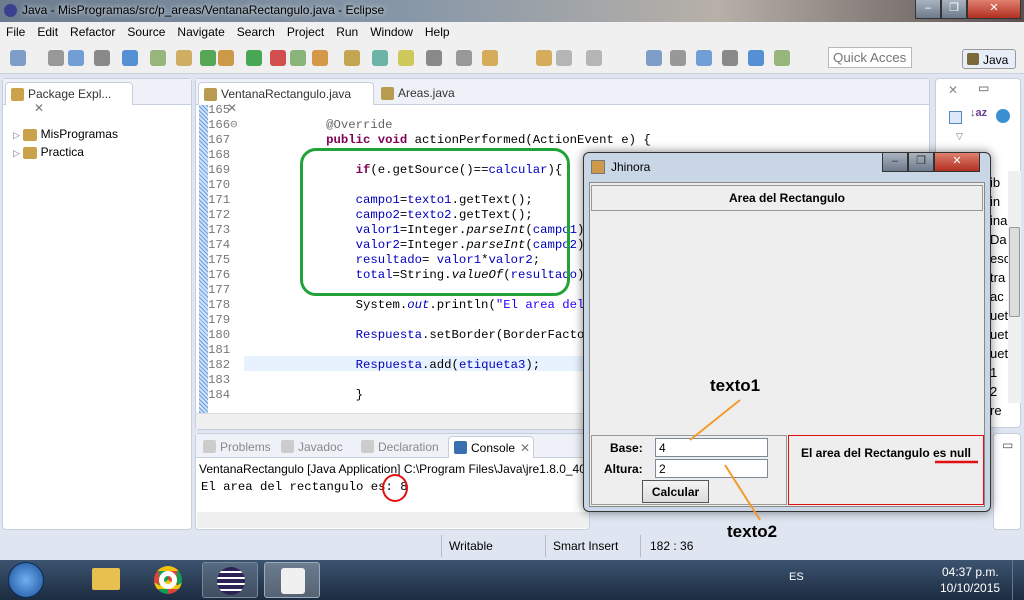 This screenshot has width=1024, height=600. I want to click on start-button, so click(26, 580).